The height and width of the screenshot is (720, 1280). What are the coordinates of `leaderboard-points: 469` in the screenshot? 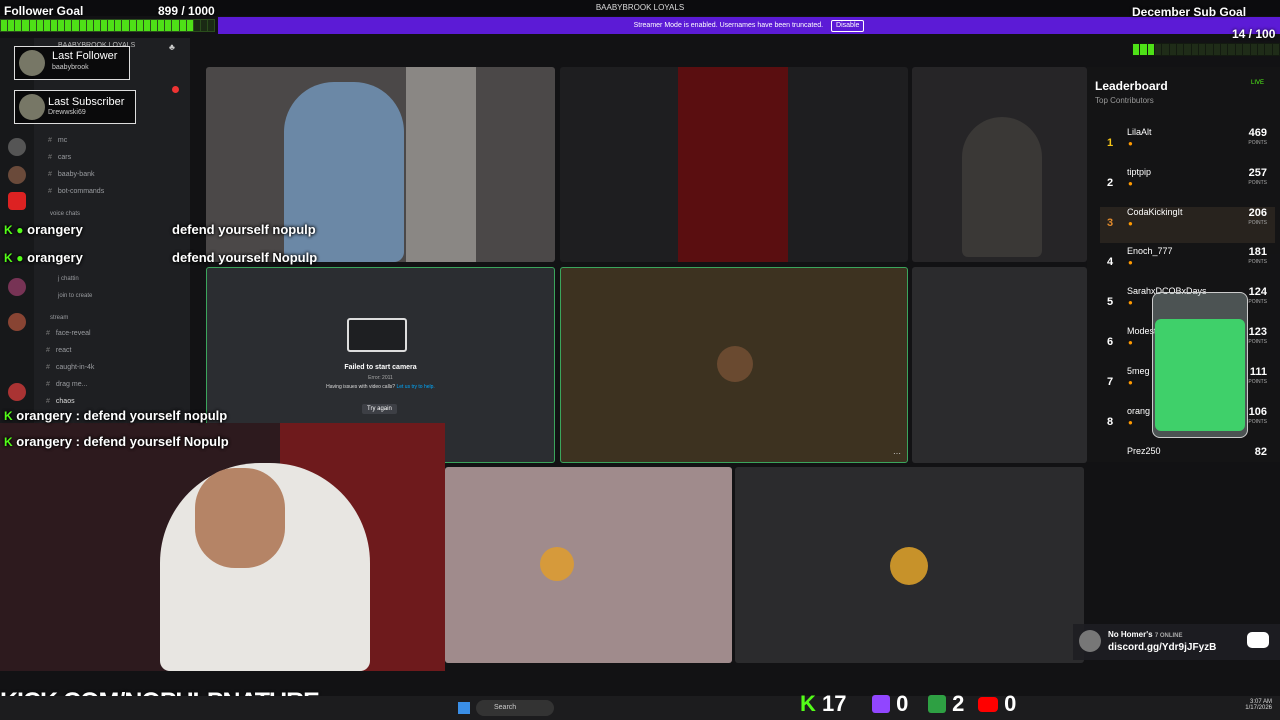 It's located at (1257, 133).